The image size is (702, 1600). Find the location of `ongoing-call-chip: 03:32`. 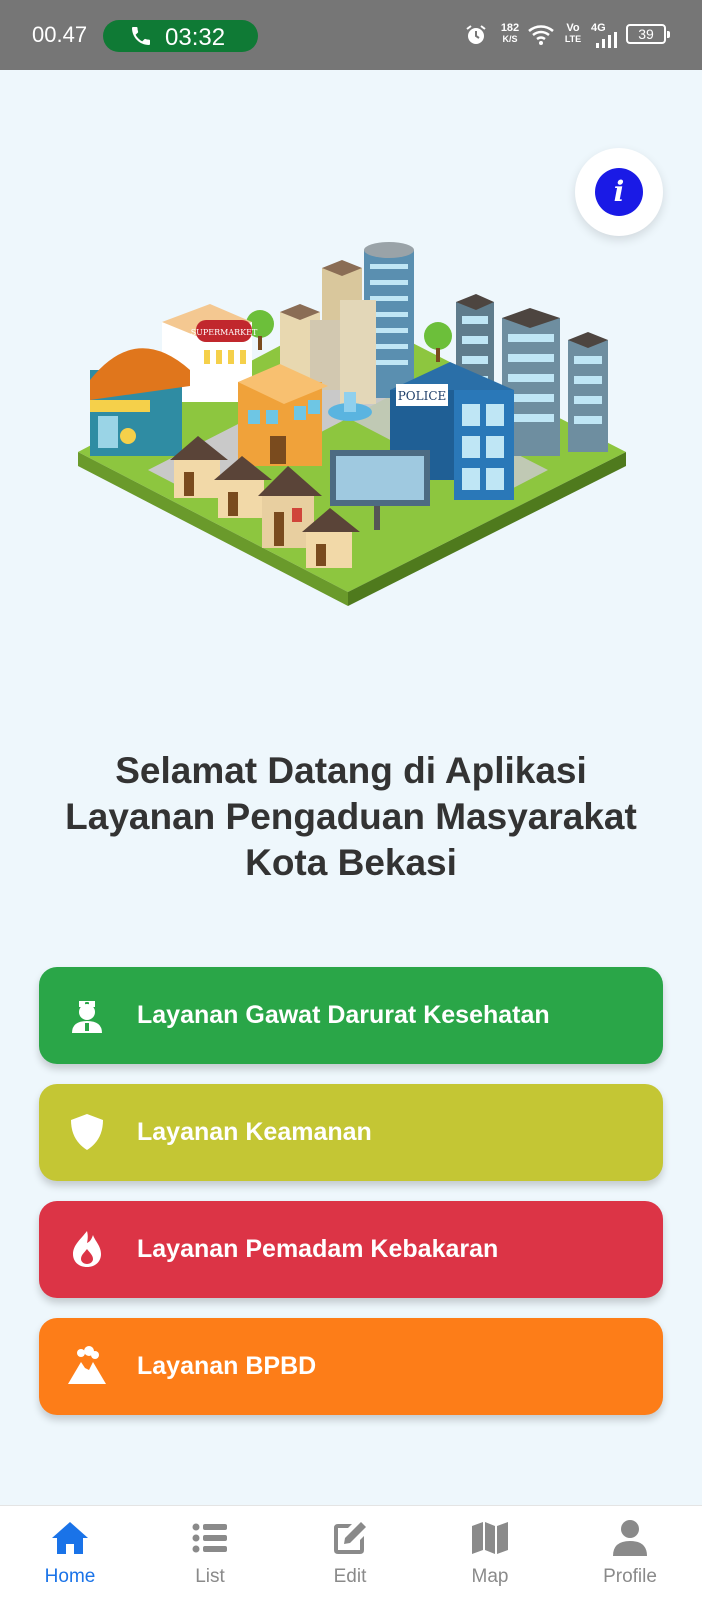

ongoing-call-chip: 03:32 is located at coordinates (180, 36).